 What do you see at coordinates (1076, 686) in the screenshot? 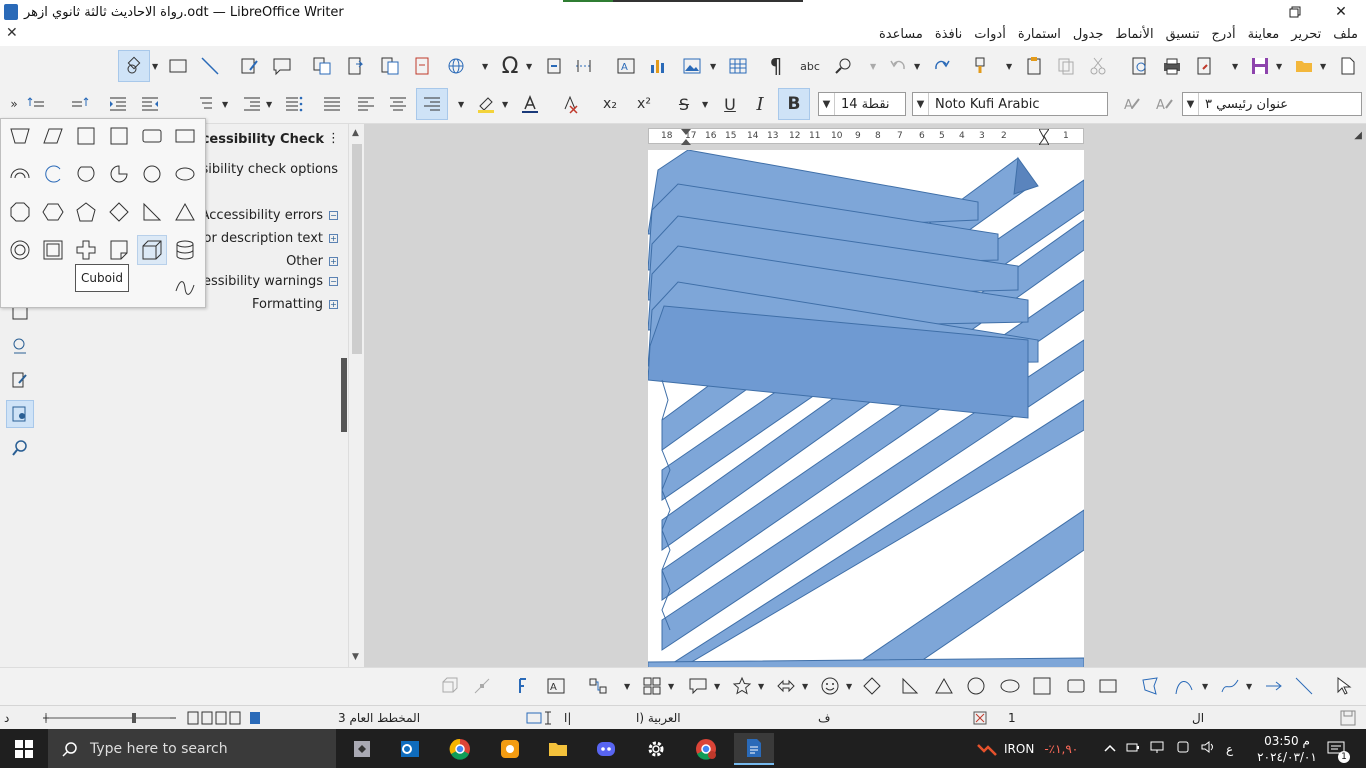
I see `rounded-rectangle-draw-button` at bounding box center [1076, 686].